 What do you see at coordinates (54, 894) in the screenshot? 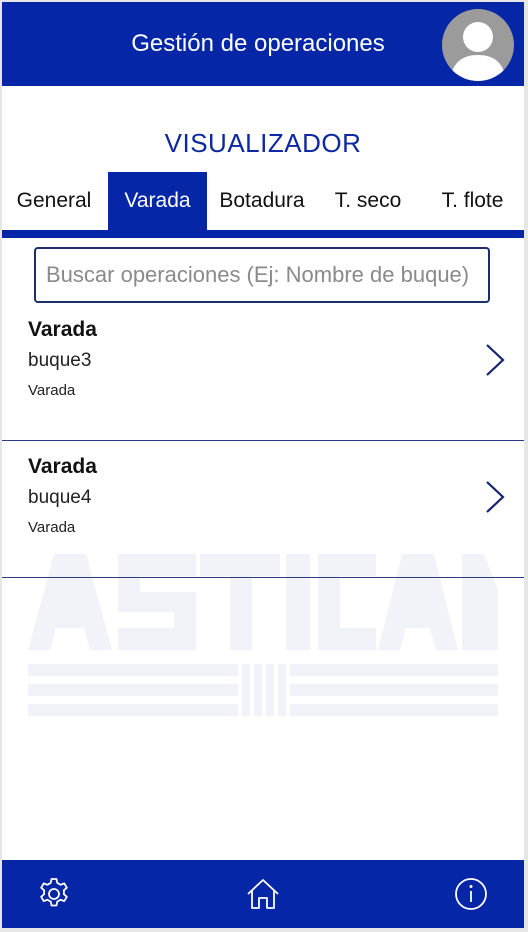
I see `gear-icon` at bounding box center [54, 894].